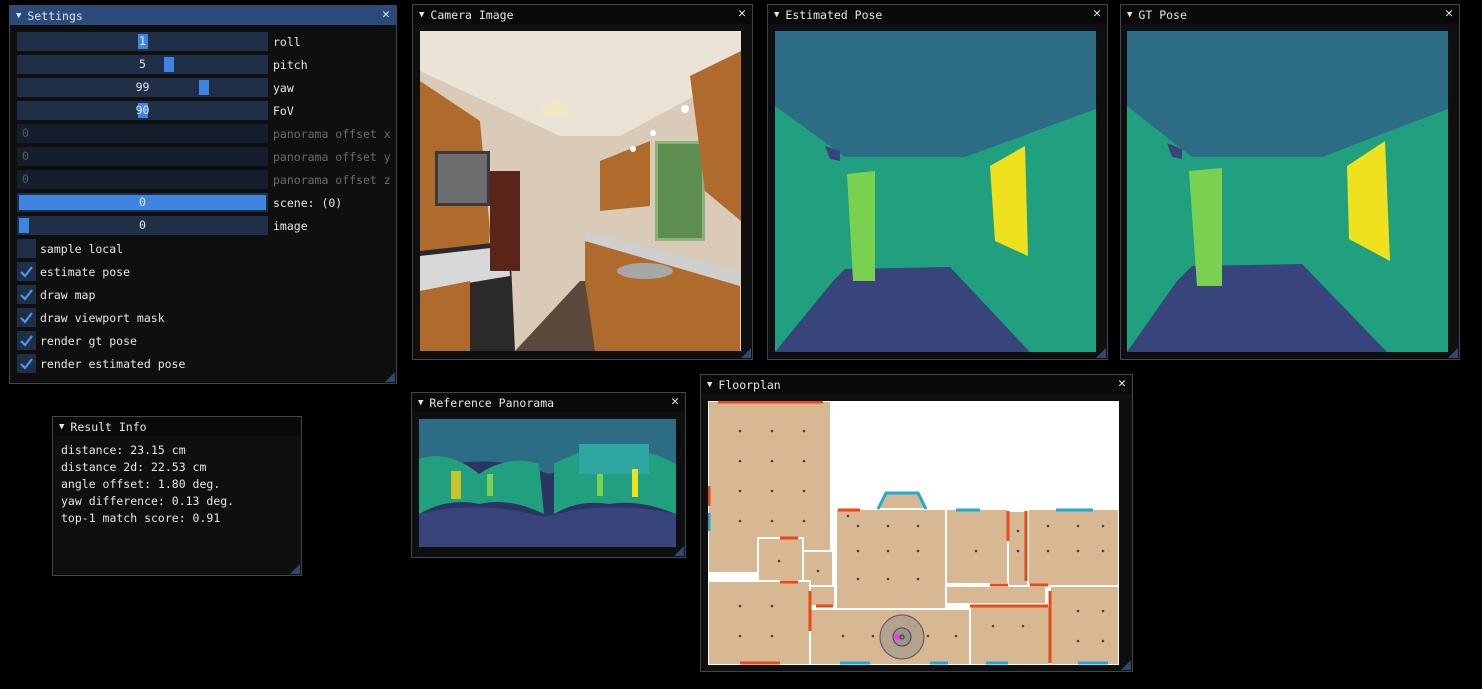  I want to click on settings-title: Settings, so click(55, 15).